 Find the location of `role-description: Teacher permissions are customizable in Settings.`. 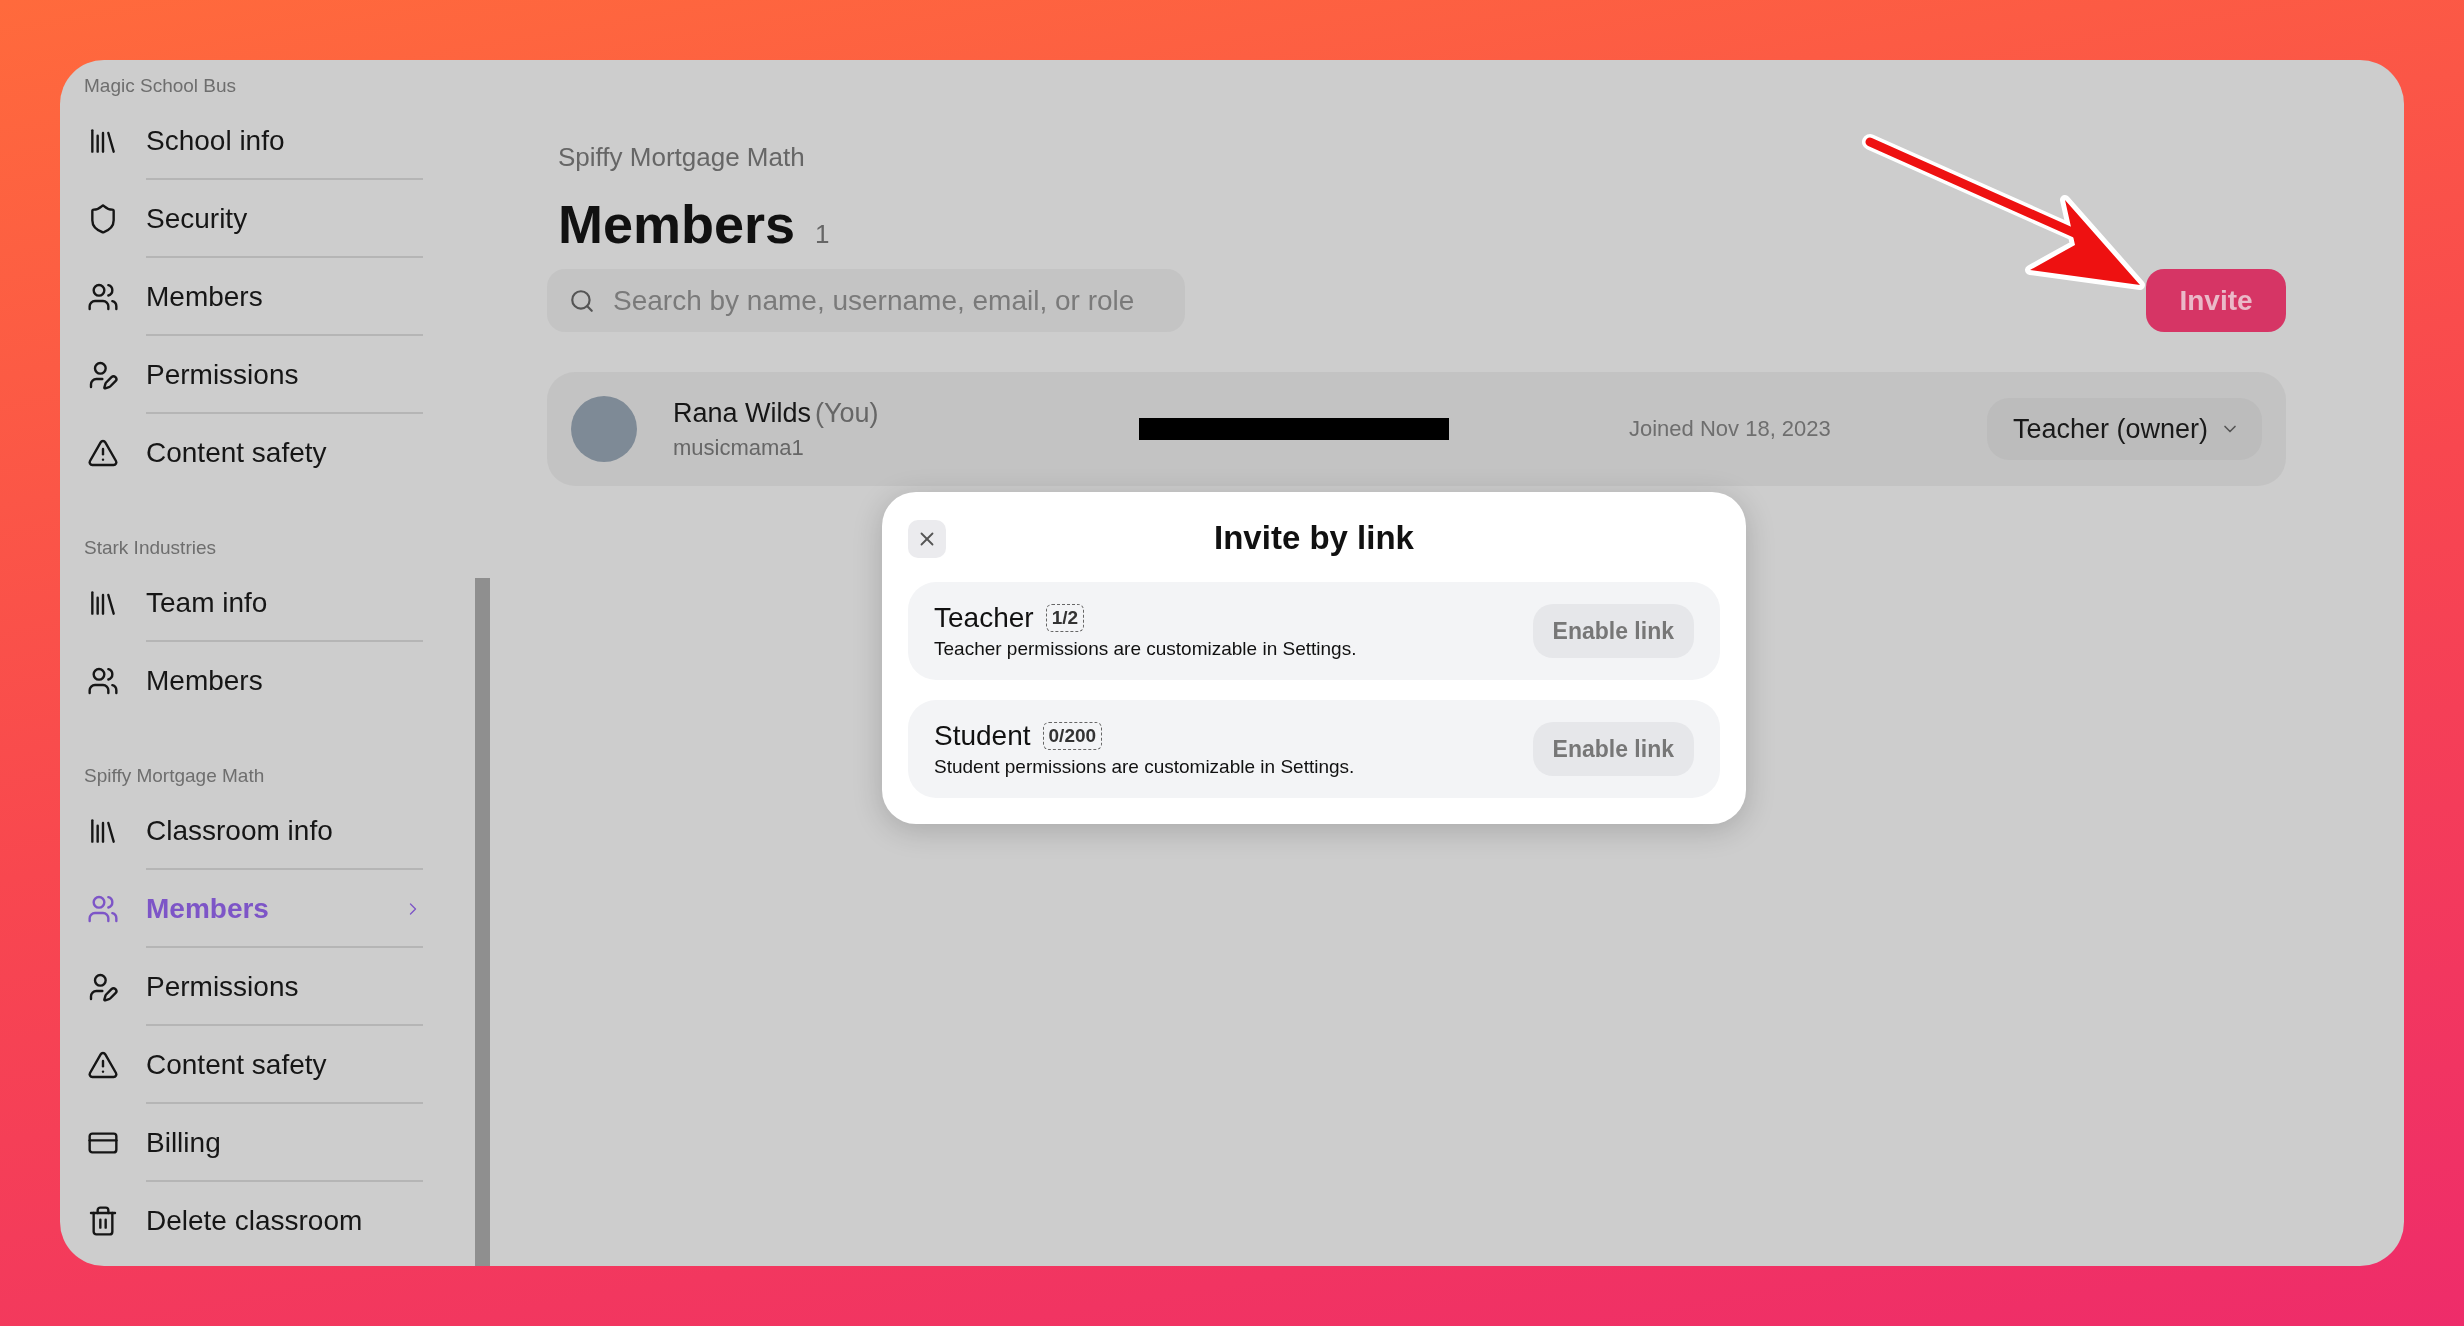

role-description: Teacher permissions are customizable in Settings. is located at coordinates (1145, 649).